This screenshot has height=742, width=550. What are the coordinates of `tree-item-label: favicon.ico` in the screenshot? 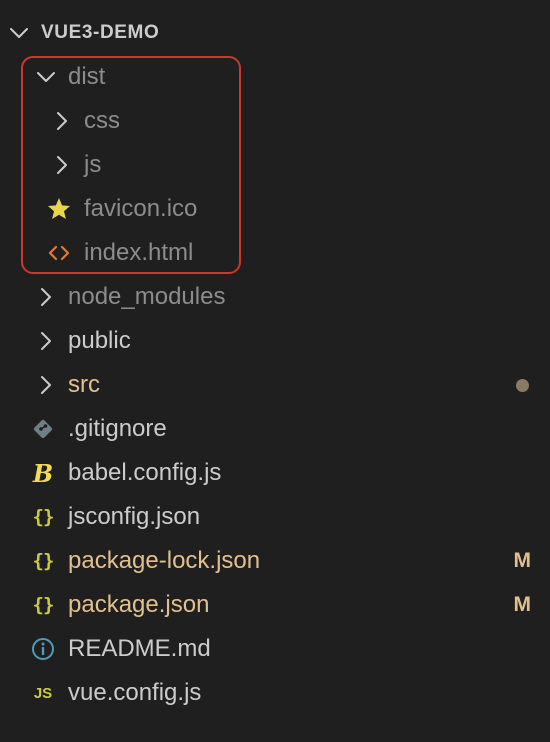 It's located at (140, 209).